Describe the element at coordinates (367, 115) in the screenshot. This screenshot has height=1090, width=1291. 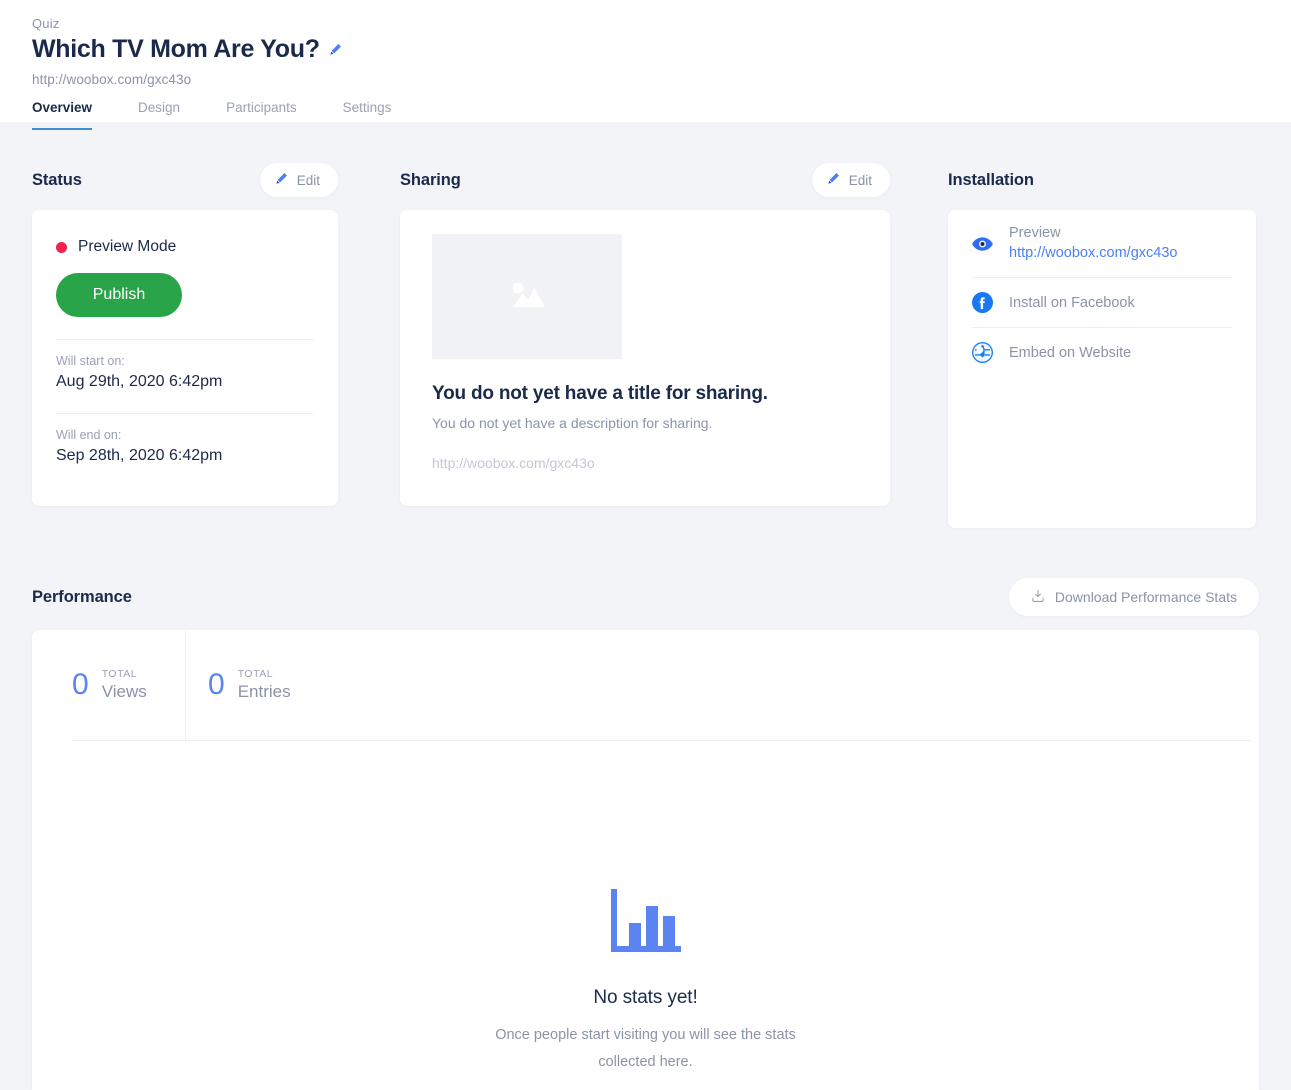
I see `tab-settings: Settings` at that location.